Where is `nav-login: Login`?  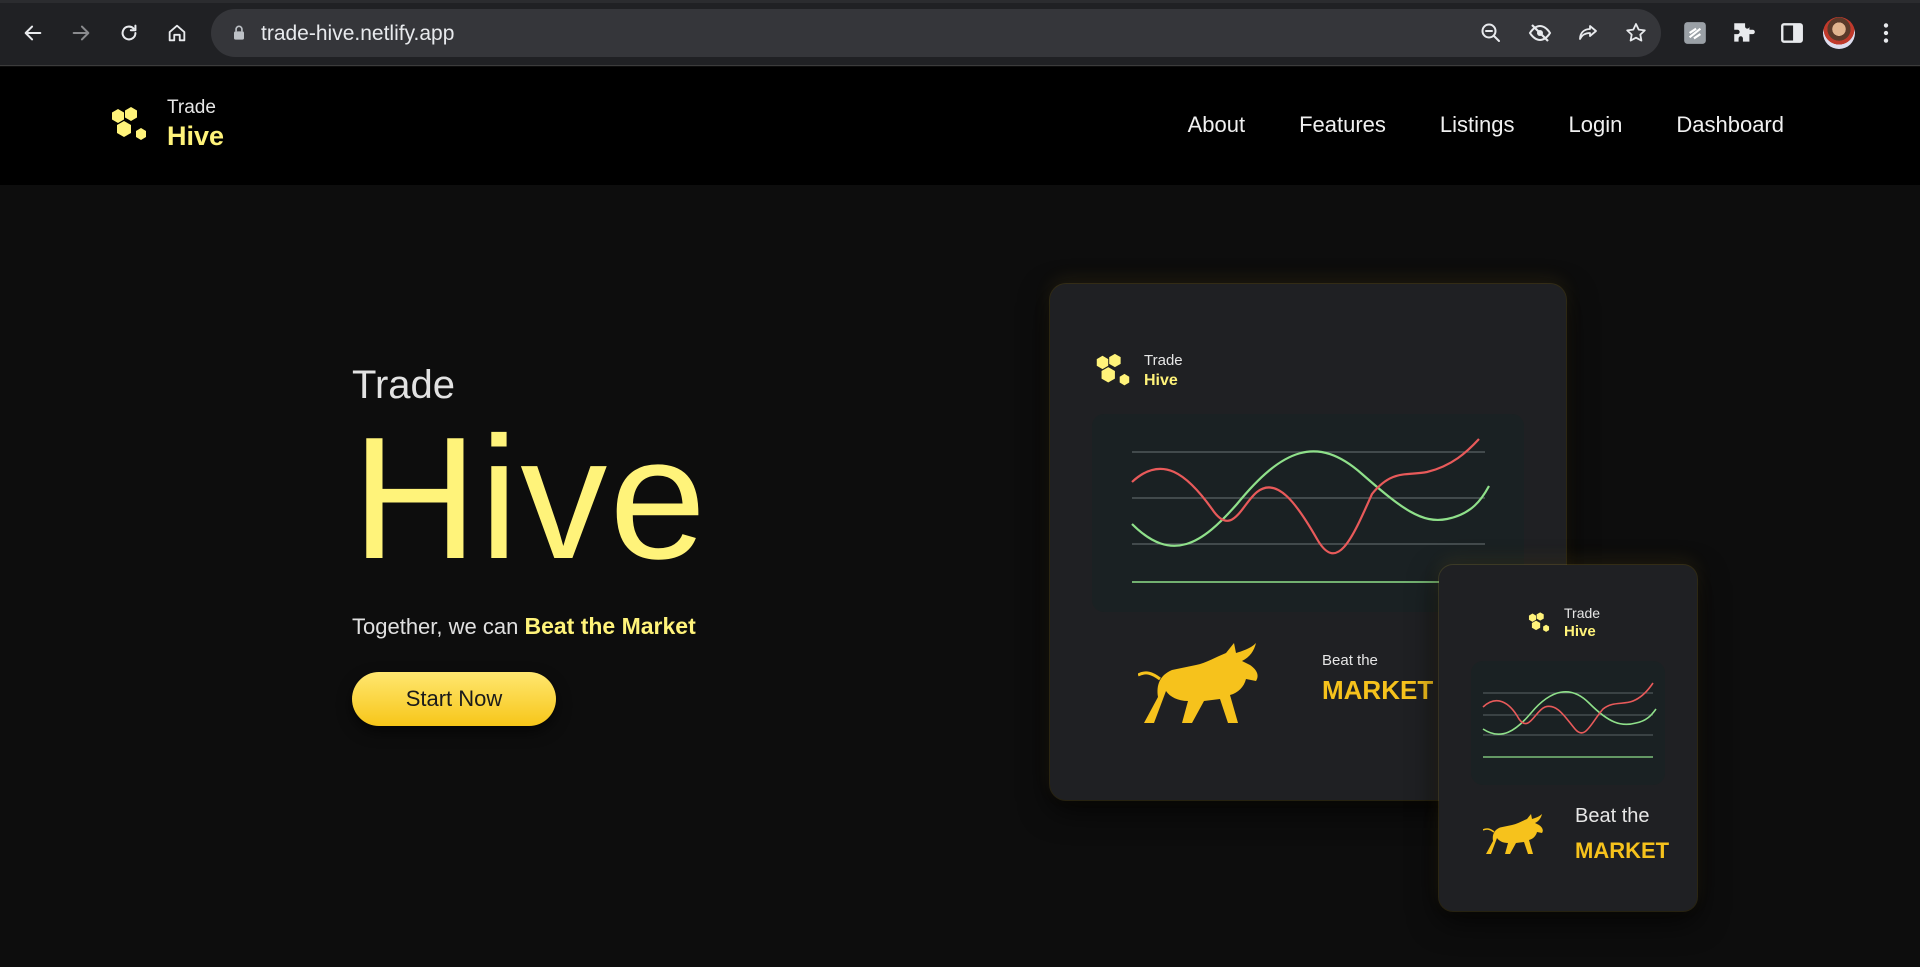 nav-login: Login is located at coordinates (1596, 125).